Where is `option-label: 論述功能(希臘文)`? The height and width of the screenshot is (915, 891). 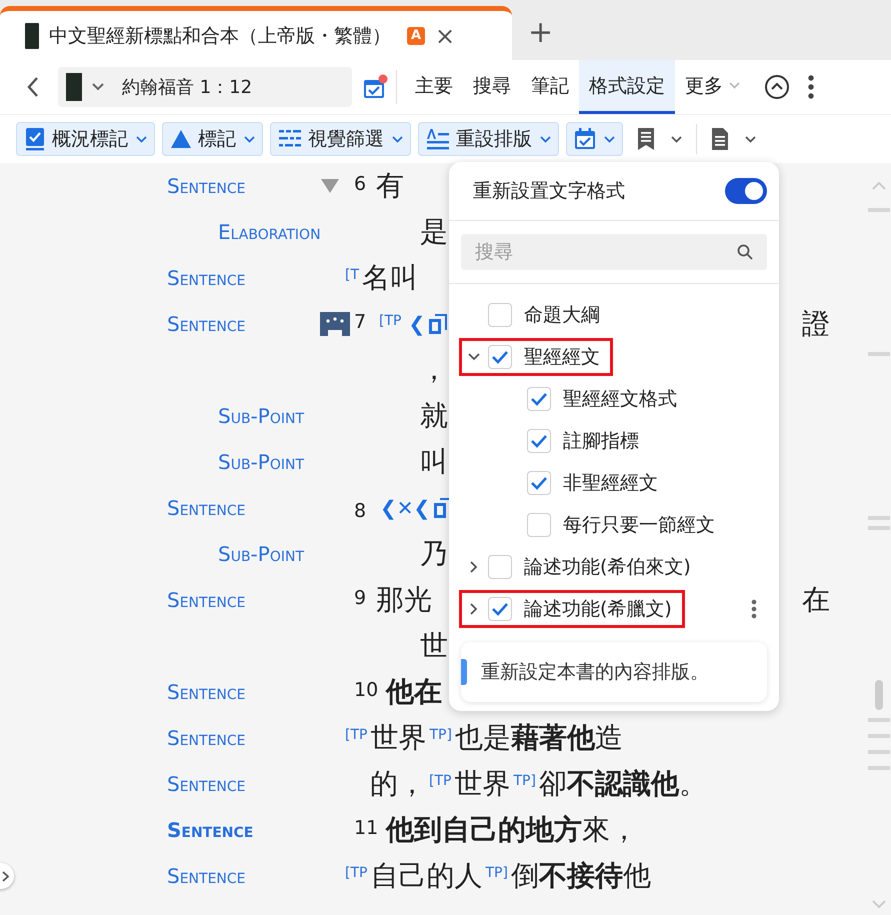 option-label: 論述功能(希臘文) is located at coordinates (598, 609).